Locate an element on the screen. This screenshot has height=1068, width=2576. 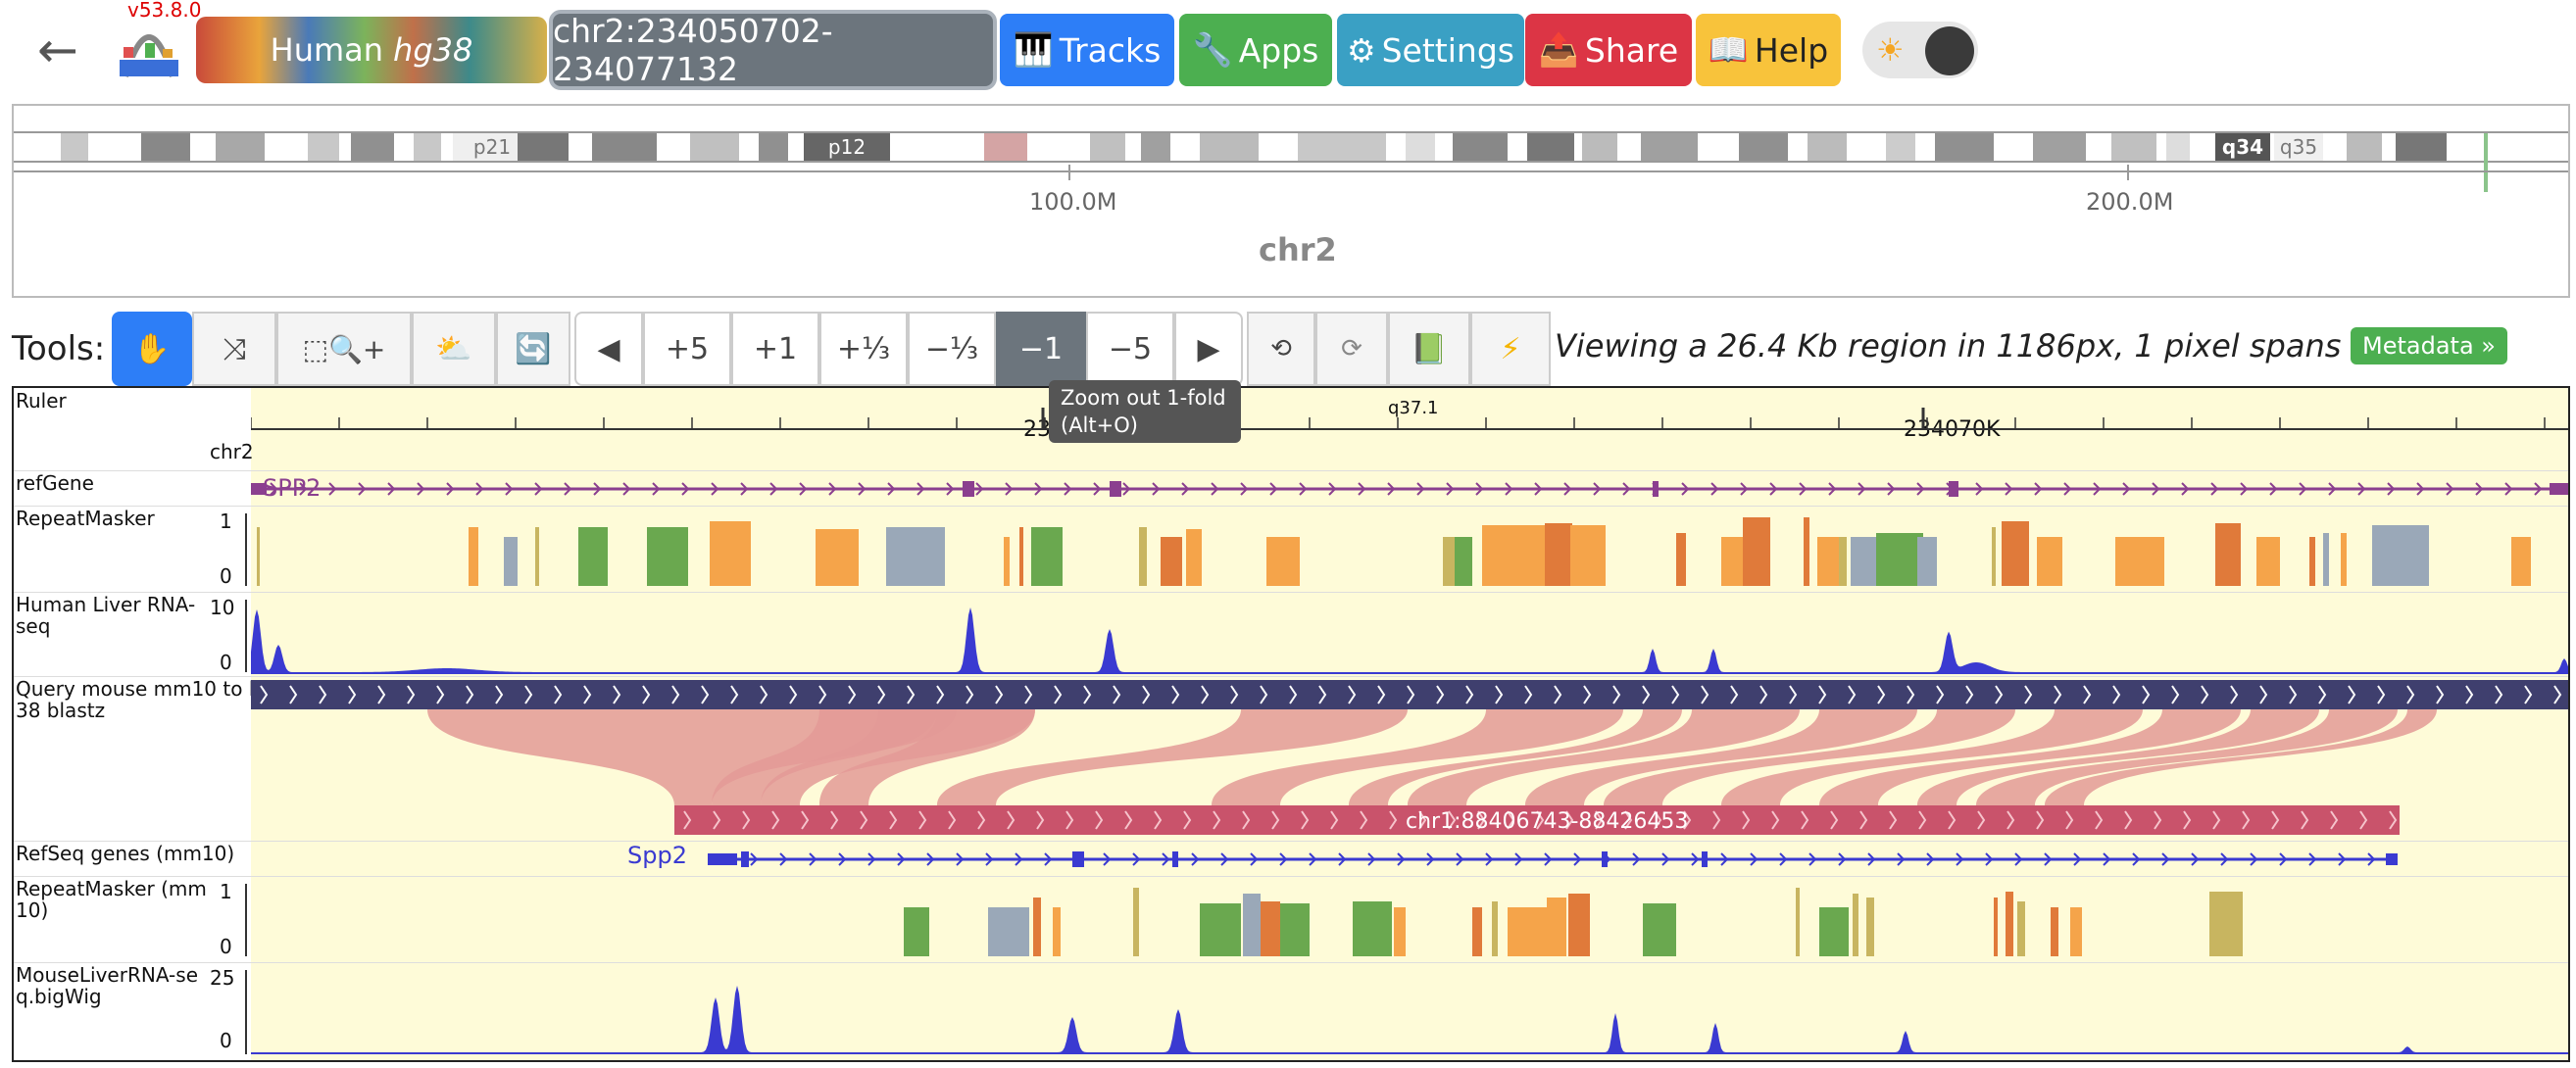
refgene-track is located at coordinates (1409, 489).